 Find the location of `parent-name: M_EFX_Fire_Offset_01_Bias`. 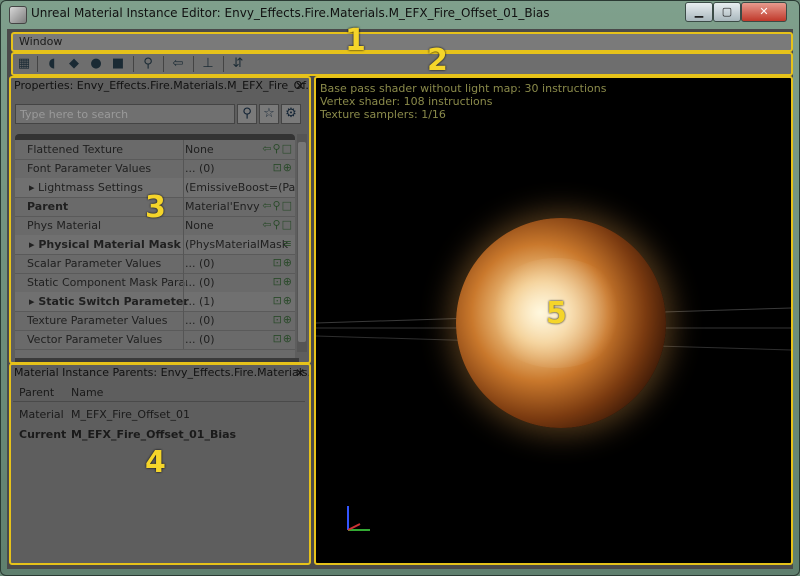

parent-name: M_EFX_Fire_Offset_01_Bias is located at coordinates (154, 434).